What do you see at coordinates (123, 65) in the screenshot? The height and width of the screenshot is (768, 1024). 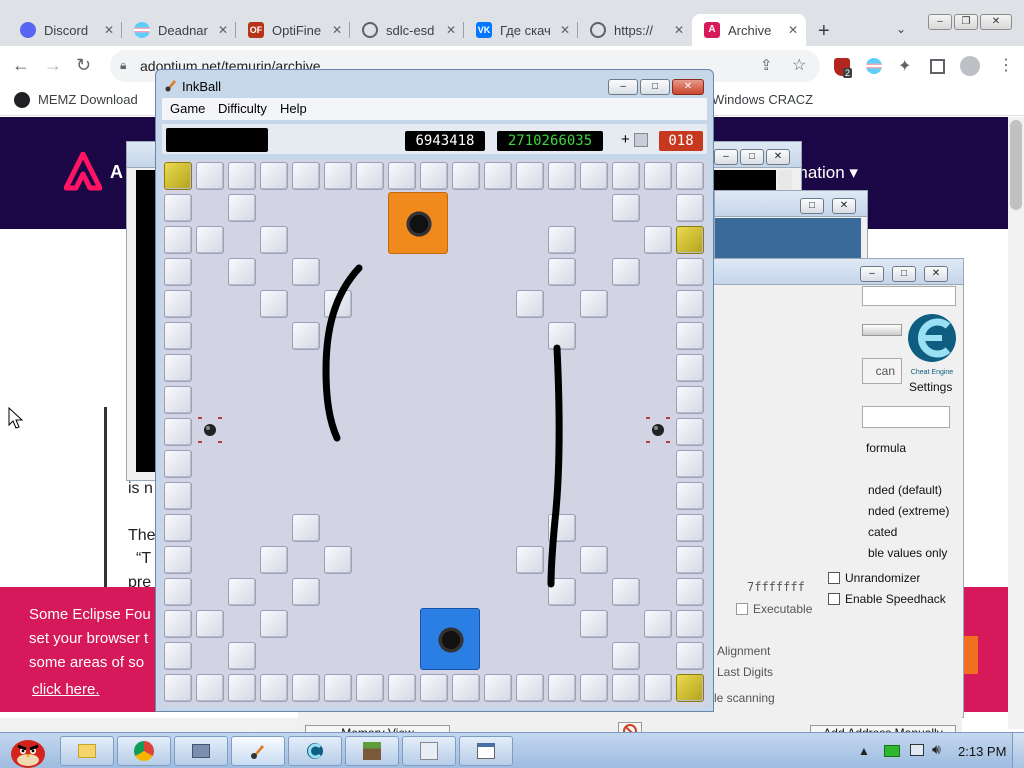 I see `lock-icon: 🔒︎` at bounding box center [123, 65].